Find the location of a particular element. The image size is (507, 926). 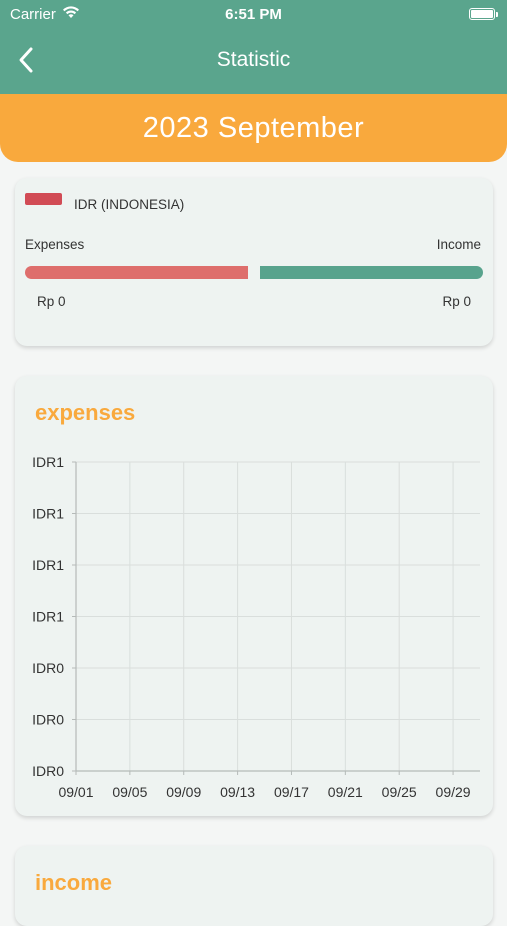

x-tick-label: 09/29 is located at coordinates (453, 792).